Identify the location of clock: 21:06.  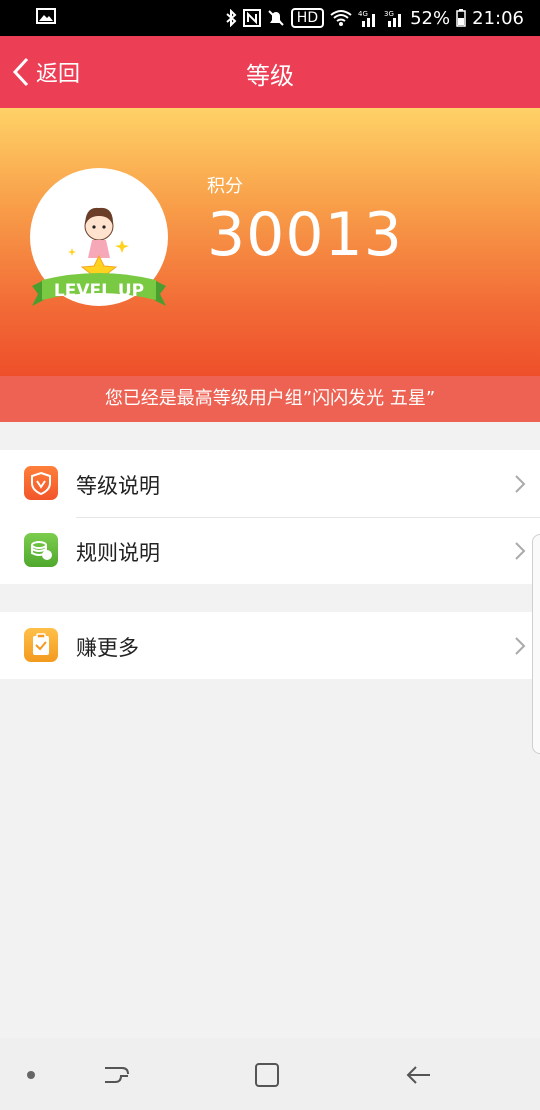
(498, 18).